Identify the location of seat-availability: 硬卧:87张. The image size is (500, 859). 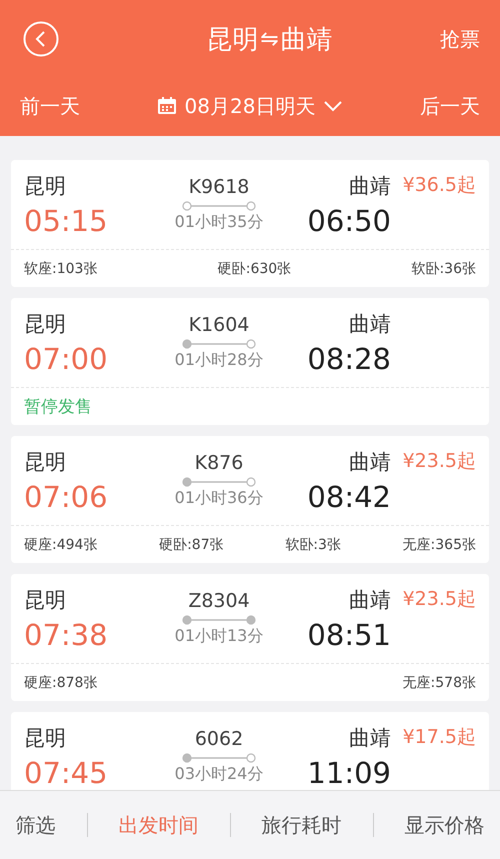
(191, 545).